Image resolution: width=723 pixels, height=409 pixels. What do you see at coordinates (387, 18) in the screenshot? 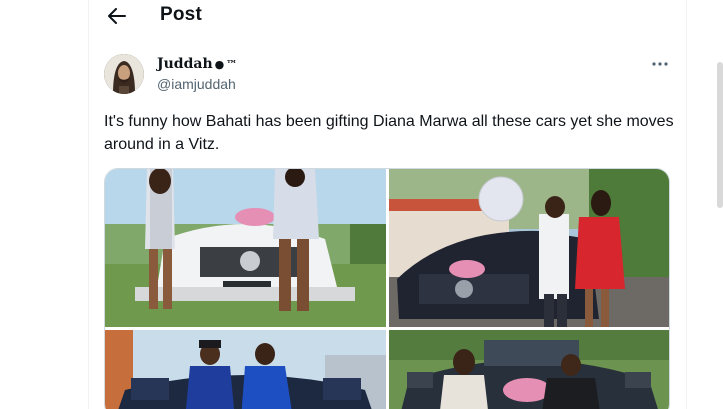
I see `page-header: Post` at bounding box center [387, 18].